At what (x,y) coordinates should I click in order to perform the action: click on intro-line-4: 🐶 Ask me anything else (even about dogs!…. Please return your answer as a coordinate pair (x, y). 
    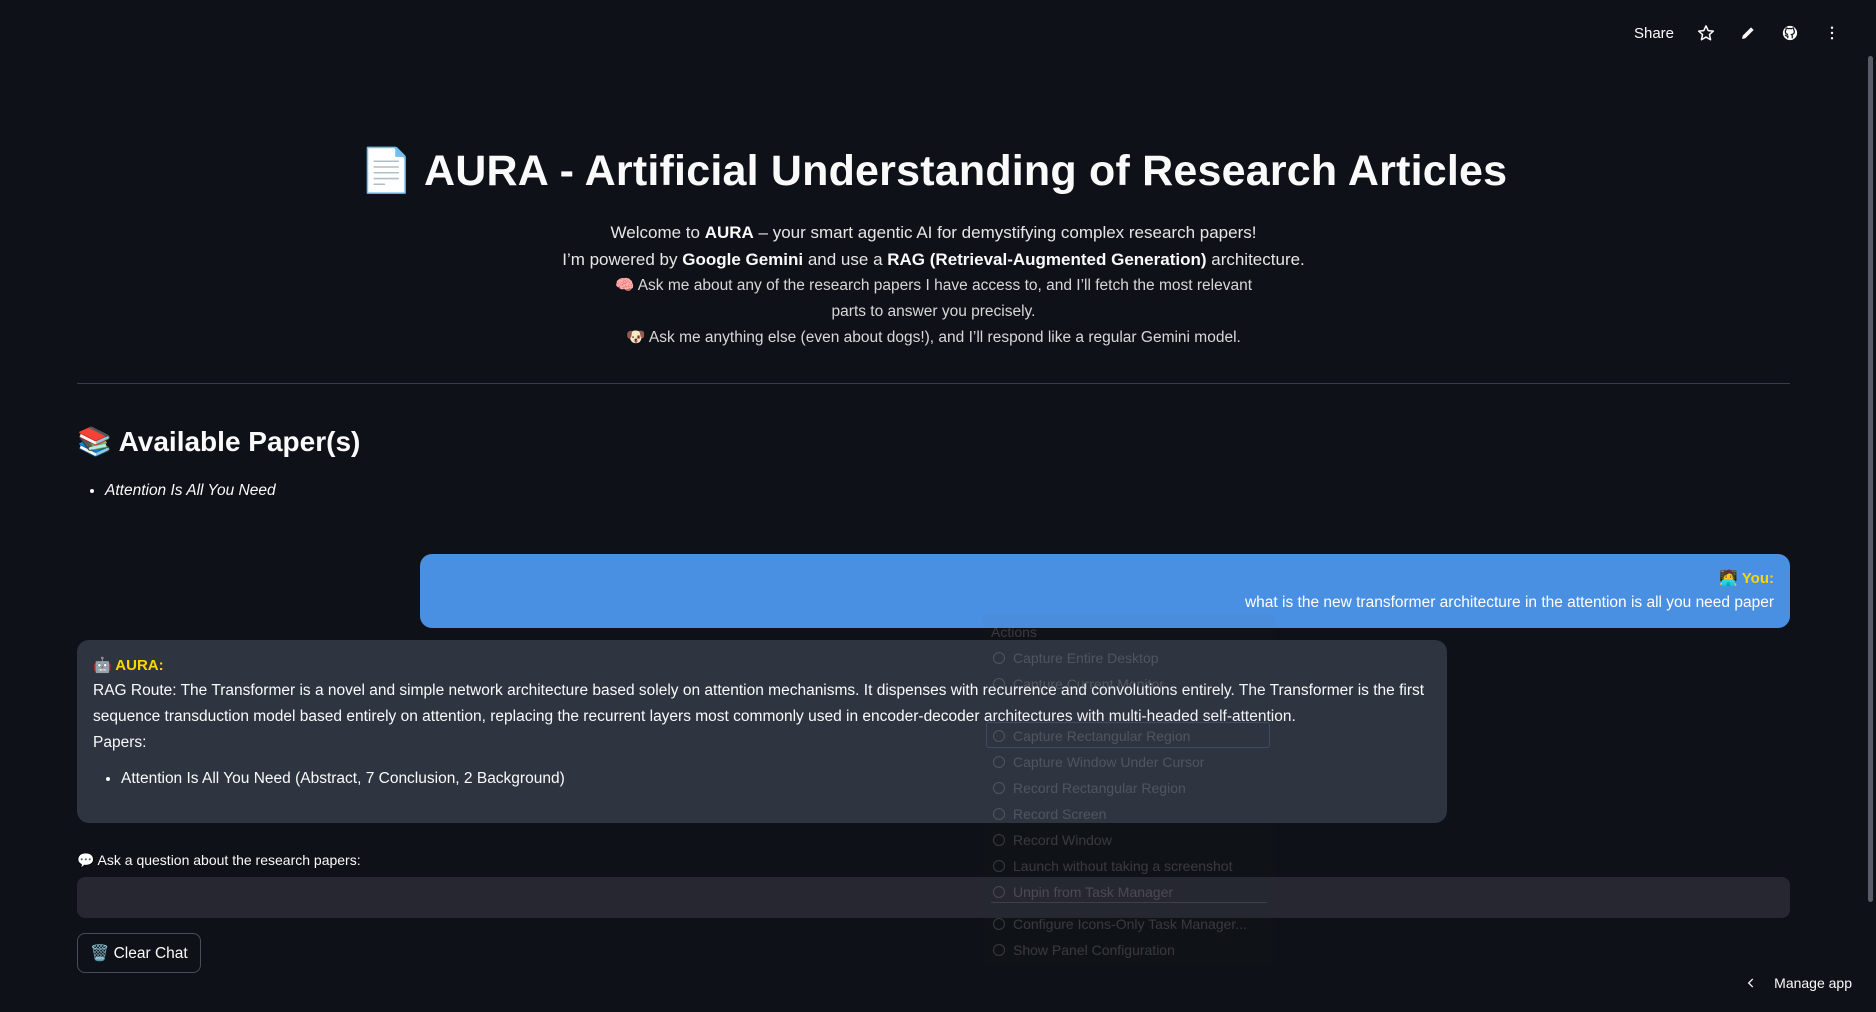
    Looking at the image, I should click on (933, 337).